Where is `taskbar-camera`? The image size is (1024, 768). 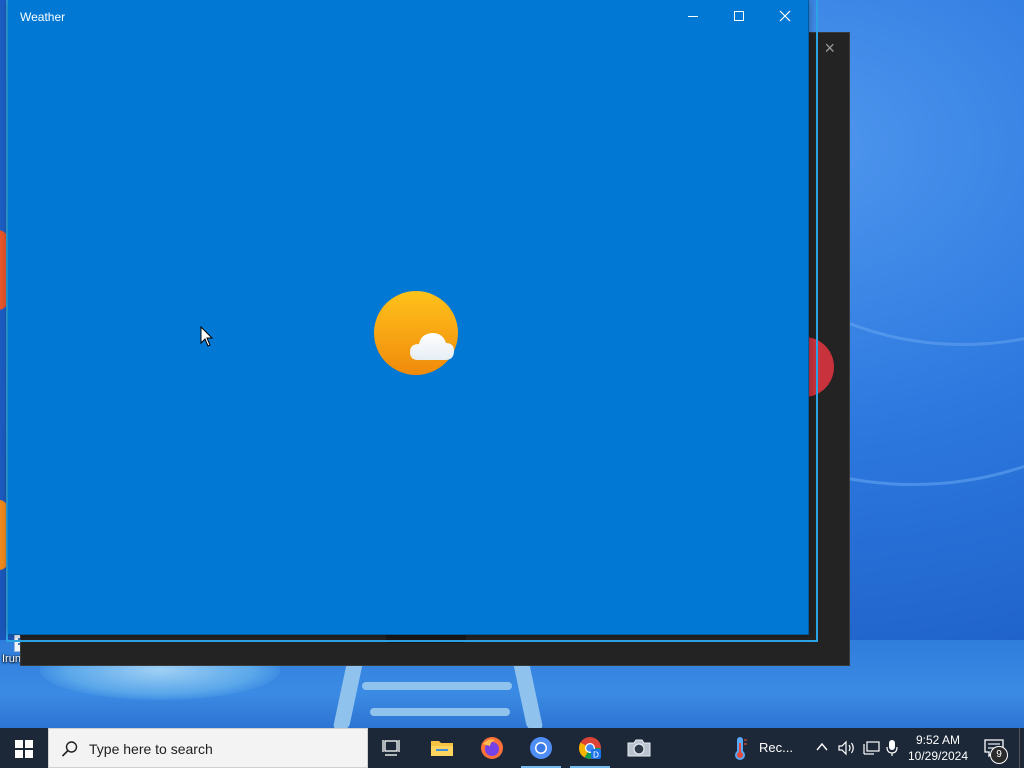
taskbar-camera is located at coordinates (639, 748).